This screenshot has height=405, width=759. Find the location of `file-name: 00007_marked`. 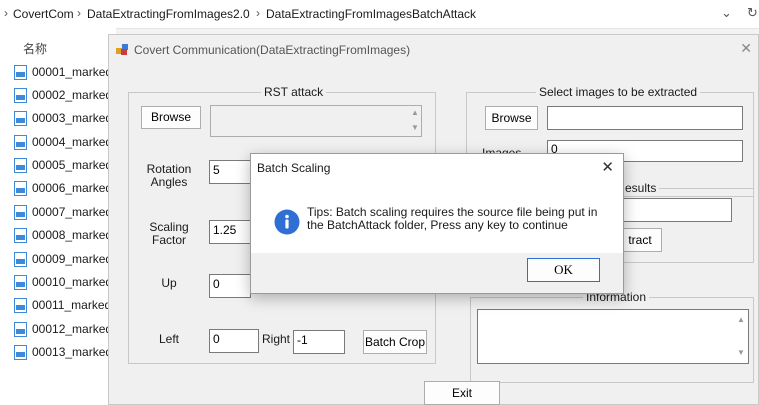

file-name: 00007_marked is located at coordinates (72, 212).